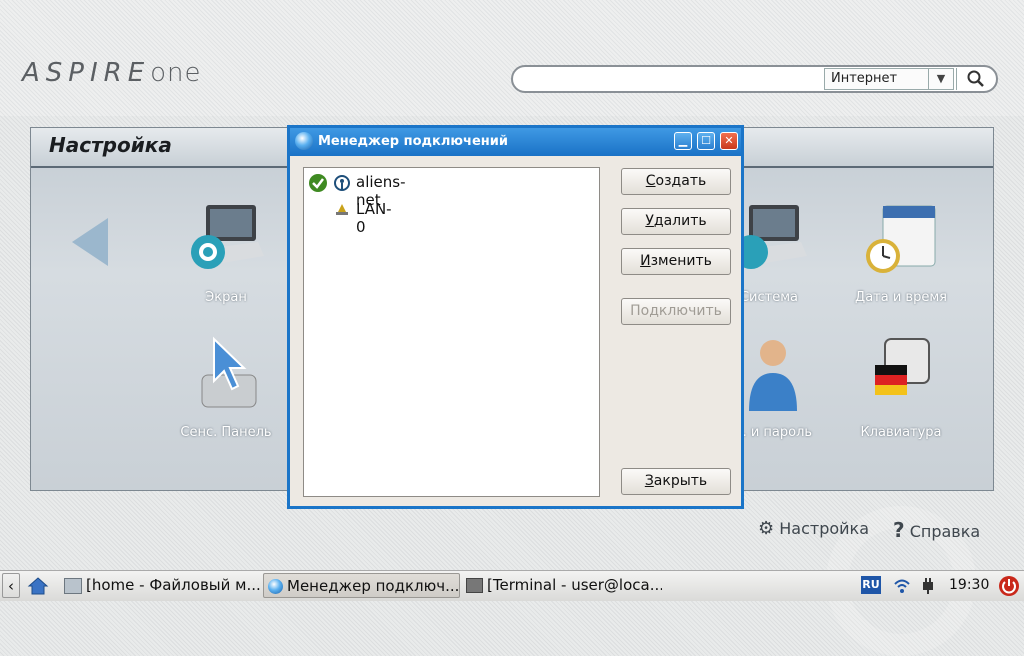 The width and height of the screenshot is (1024, 656). I want to click on search-icon, so click(975, 78).